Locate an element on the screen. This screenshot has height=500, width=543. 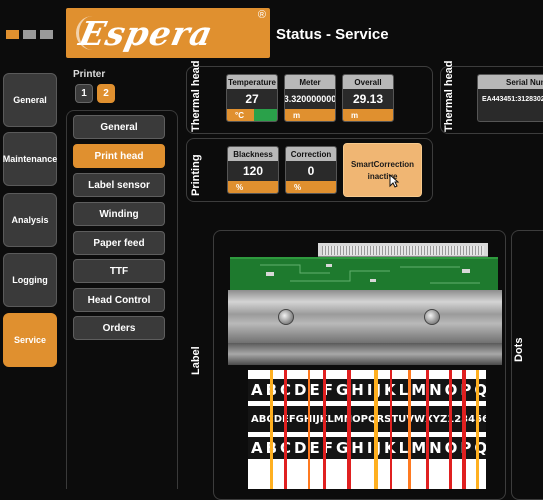
overall-card: Overall 29.13 m is located at coordinates (368, 98).